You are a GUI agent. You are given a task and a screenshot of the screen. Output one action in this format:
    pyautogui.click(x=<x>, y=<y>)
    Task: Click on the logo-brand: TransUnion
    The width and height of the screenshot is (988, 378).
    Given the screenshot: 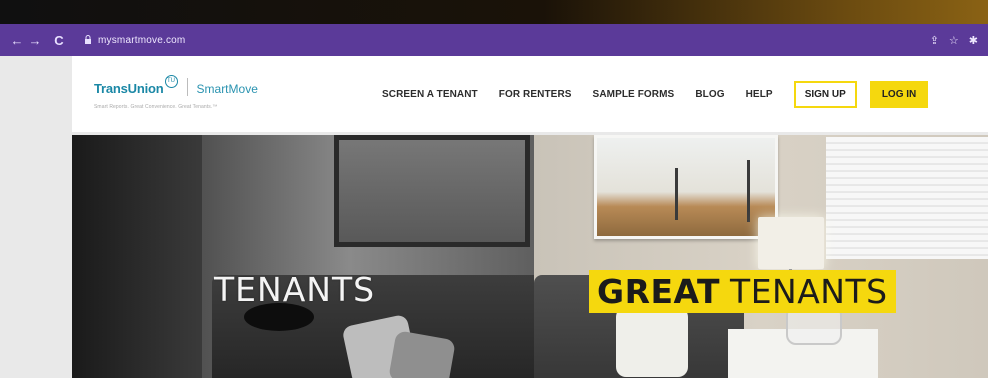 What is the action you would take?
    pyautogui.click(x=129, y=88)
    